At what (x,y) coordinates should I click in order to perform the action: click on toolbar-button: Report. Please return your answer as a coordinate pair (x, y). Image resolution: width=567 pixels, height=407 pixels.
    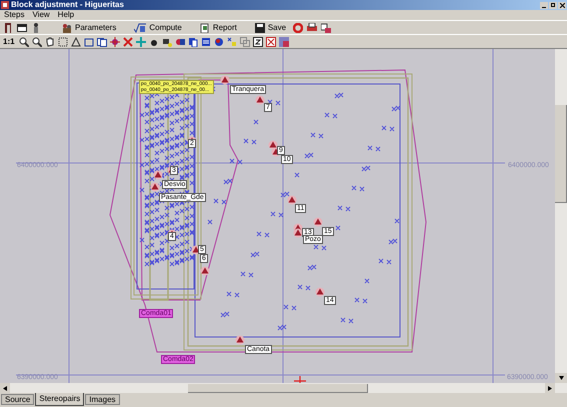
    Looking at the image, I should click on (218, 28).